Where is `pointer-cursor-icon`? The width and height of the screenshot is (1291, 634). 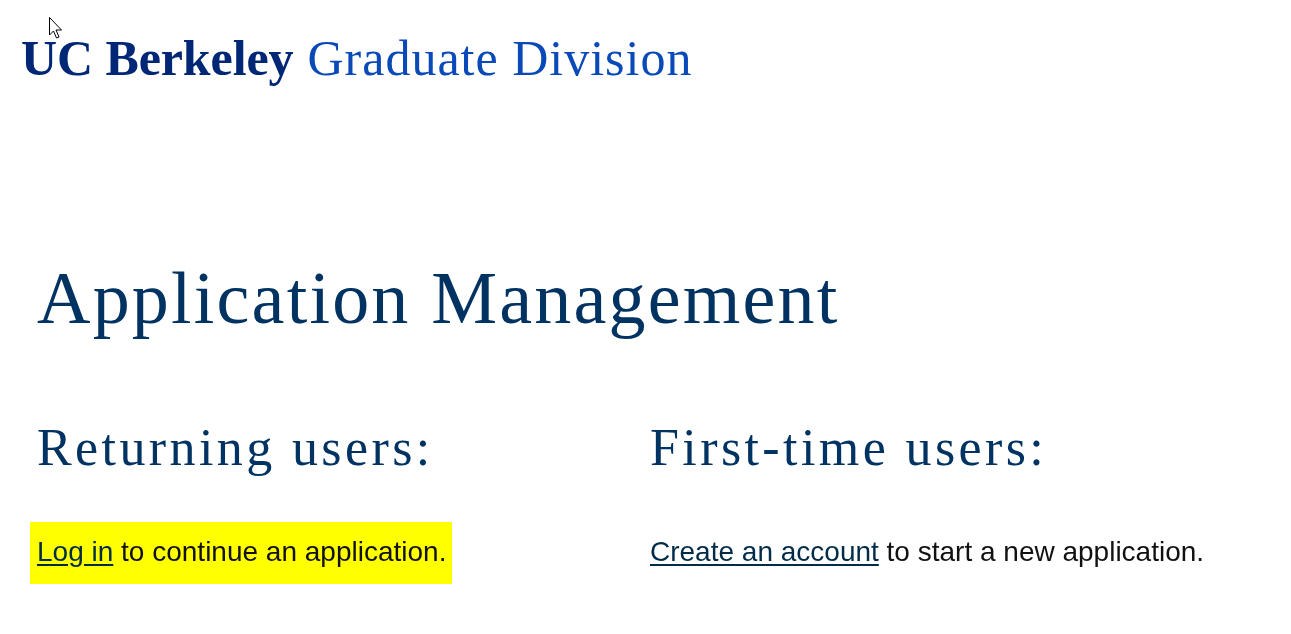
pointer-cursor-icon is located at coordinates (56, 28).